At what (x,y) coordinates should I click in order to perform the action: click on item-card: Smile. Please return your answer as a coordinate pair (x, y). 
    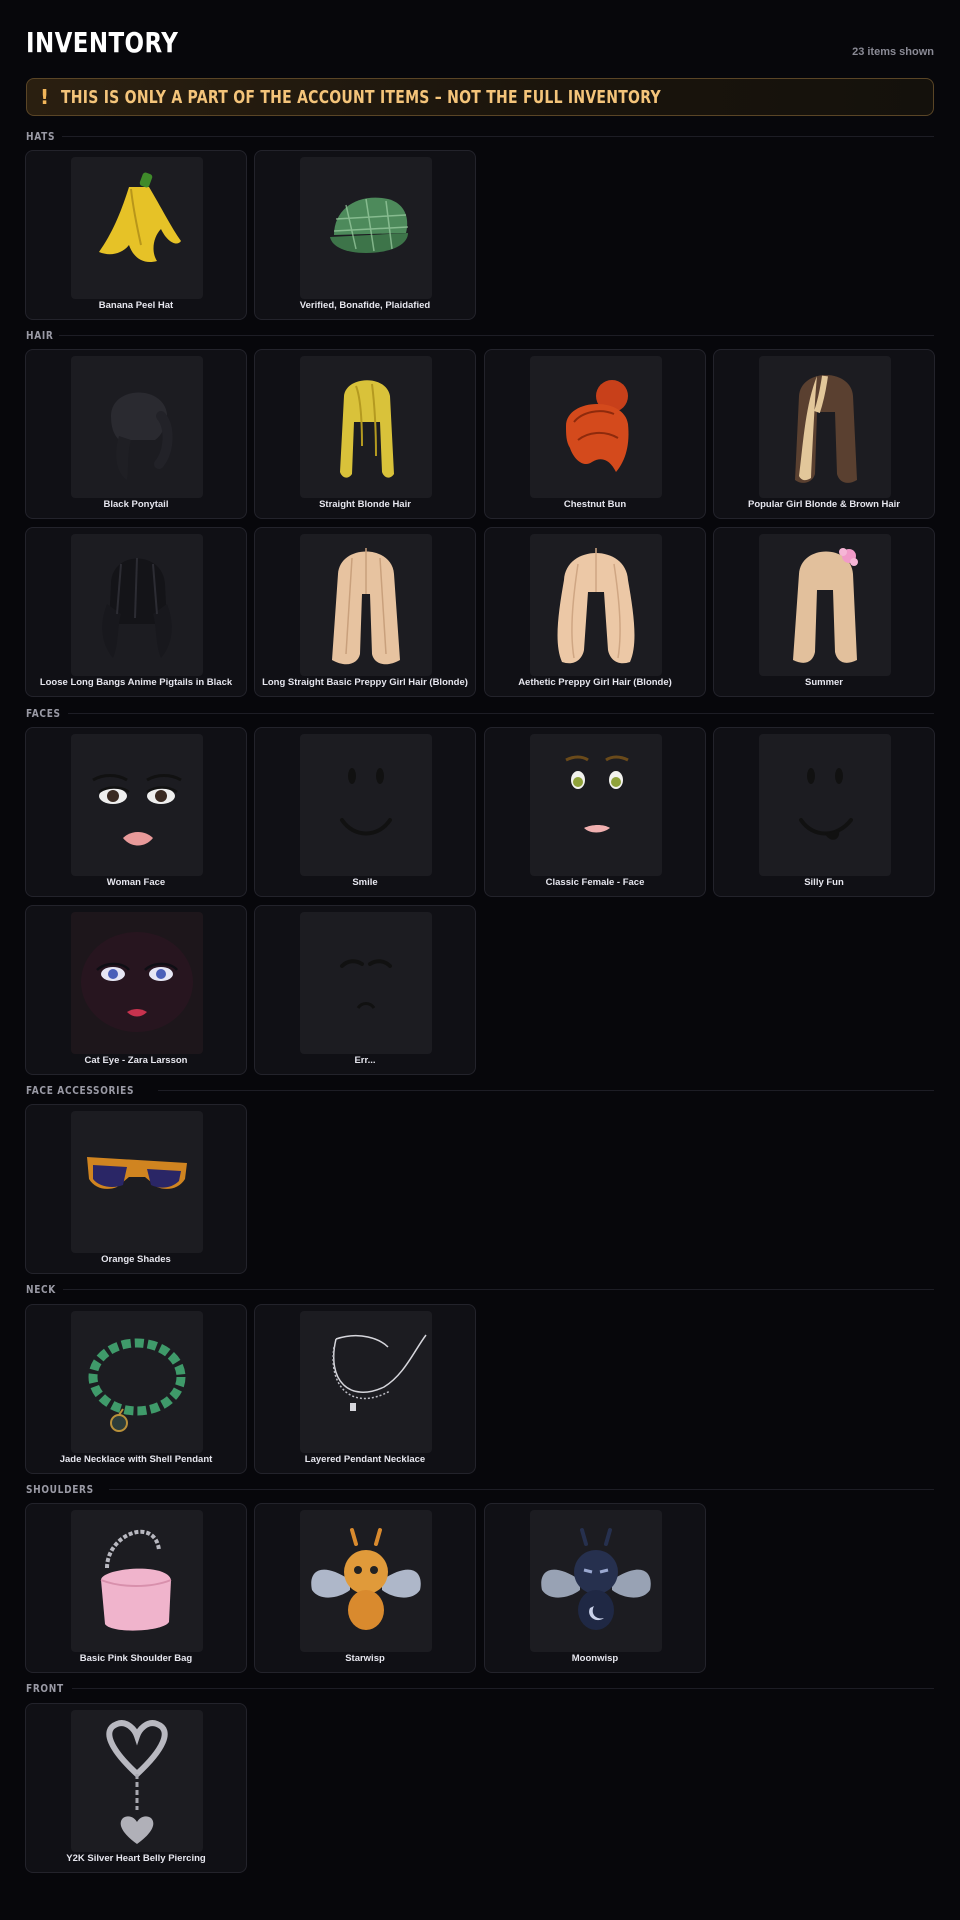
    Looking at the image, I should click on (365, 812).